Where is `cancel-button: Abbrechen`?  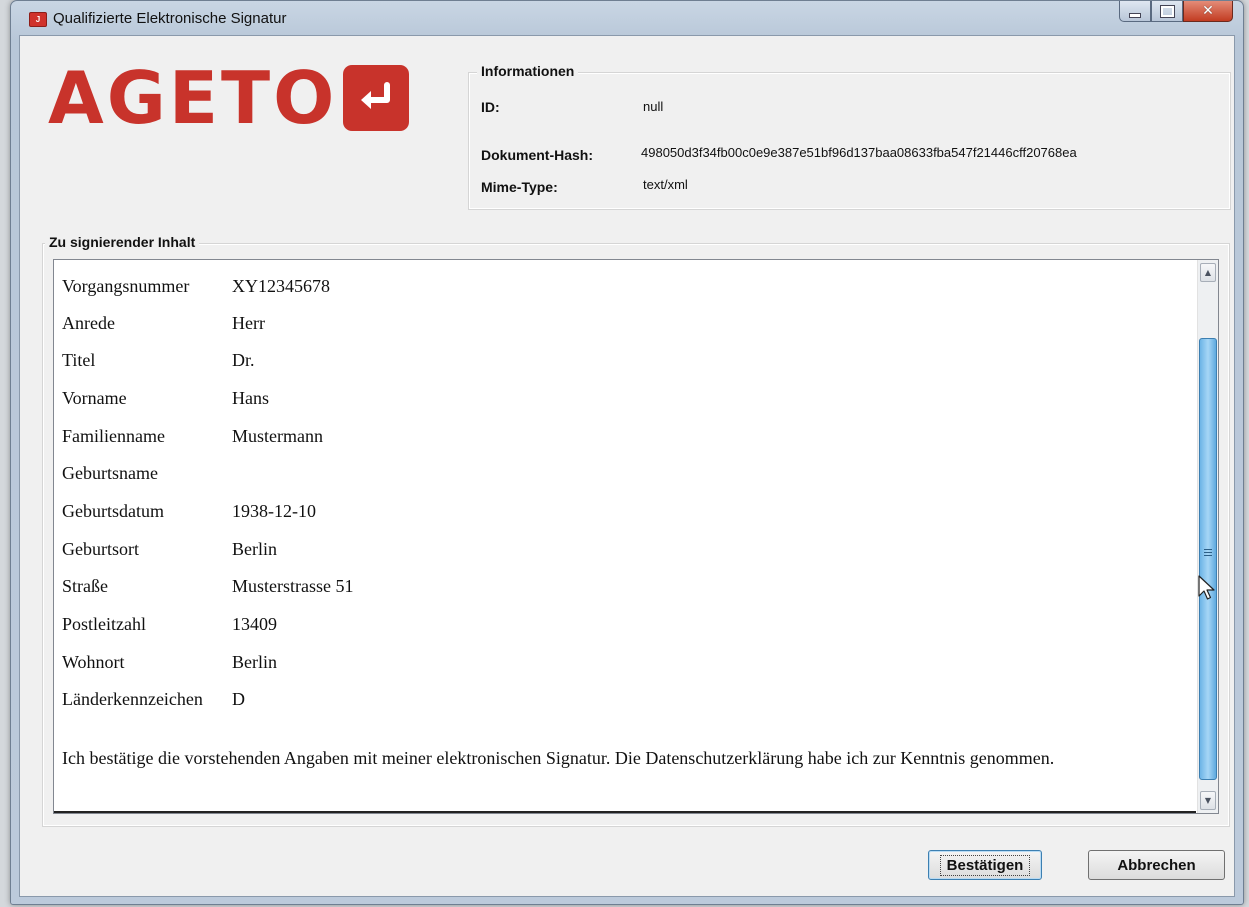
cancel-button: Abbrechen is located at coordinates (1156, 865).